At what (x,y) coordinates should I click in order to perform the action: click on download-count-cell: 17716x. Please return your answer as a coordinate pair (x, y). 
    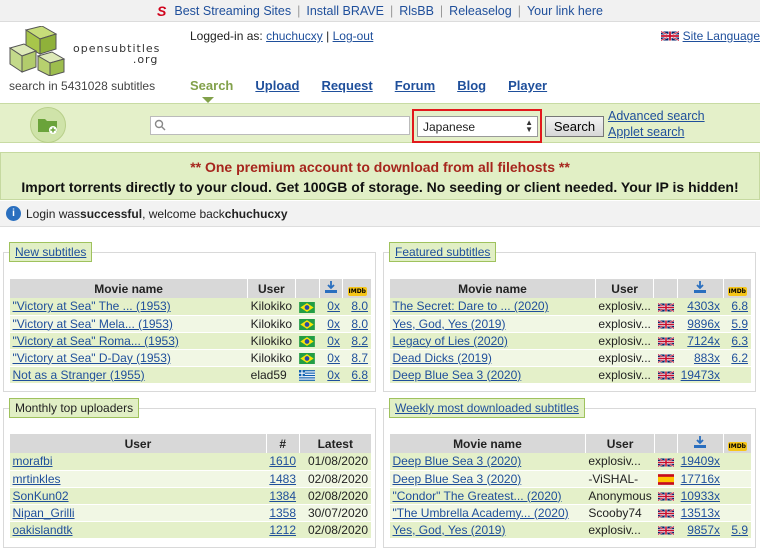
    Looking at the image, I should click on (700, 479).